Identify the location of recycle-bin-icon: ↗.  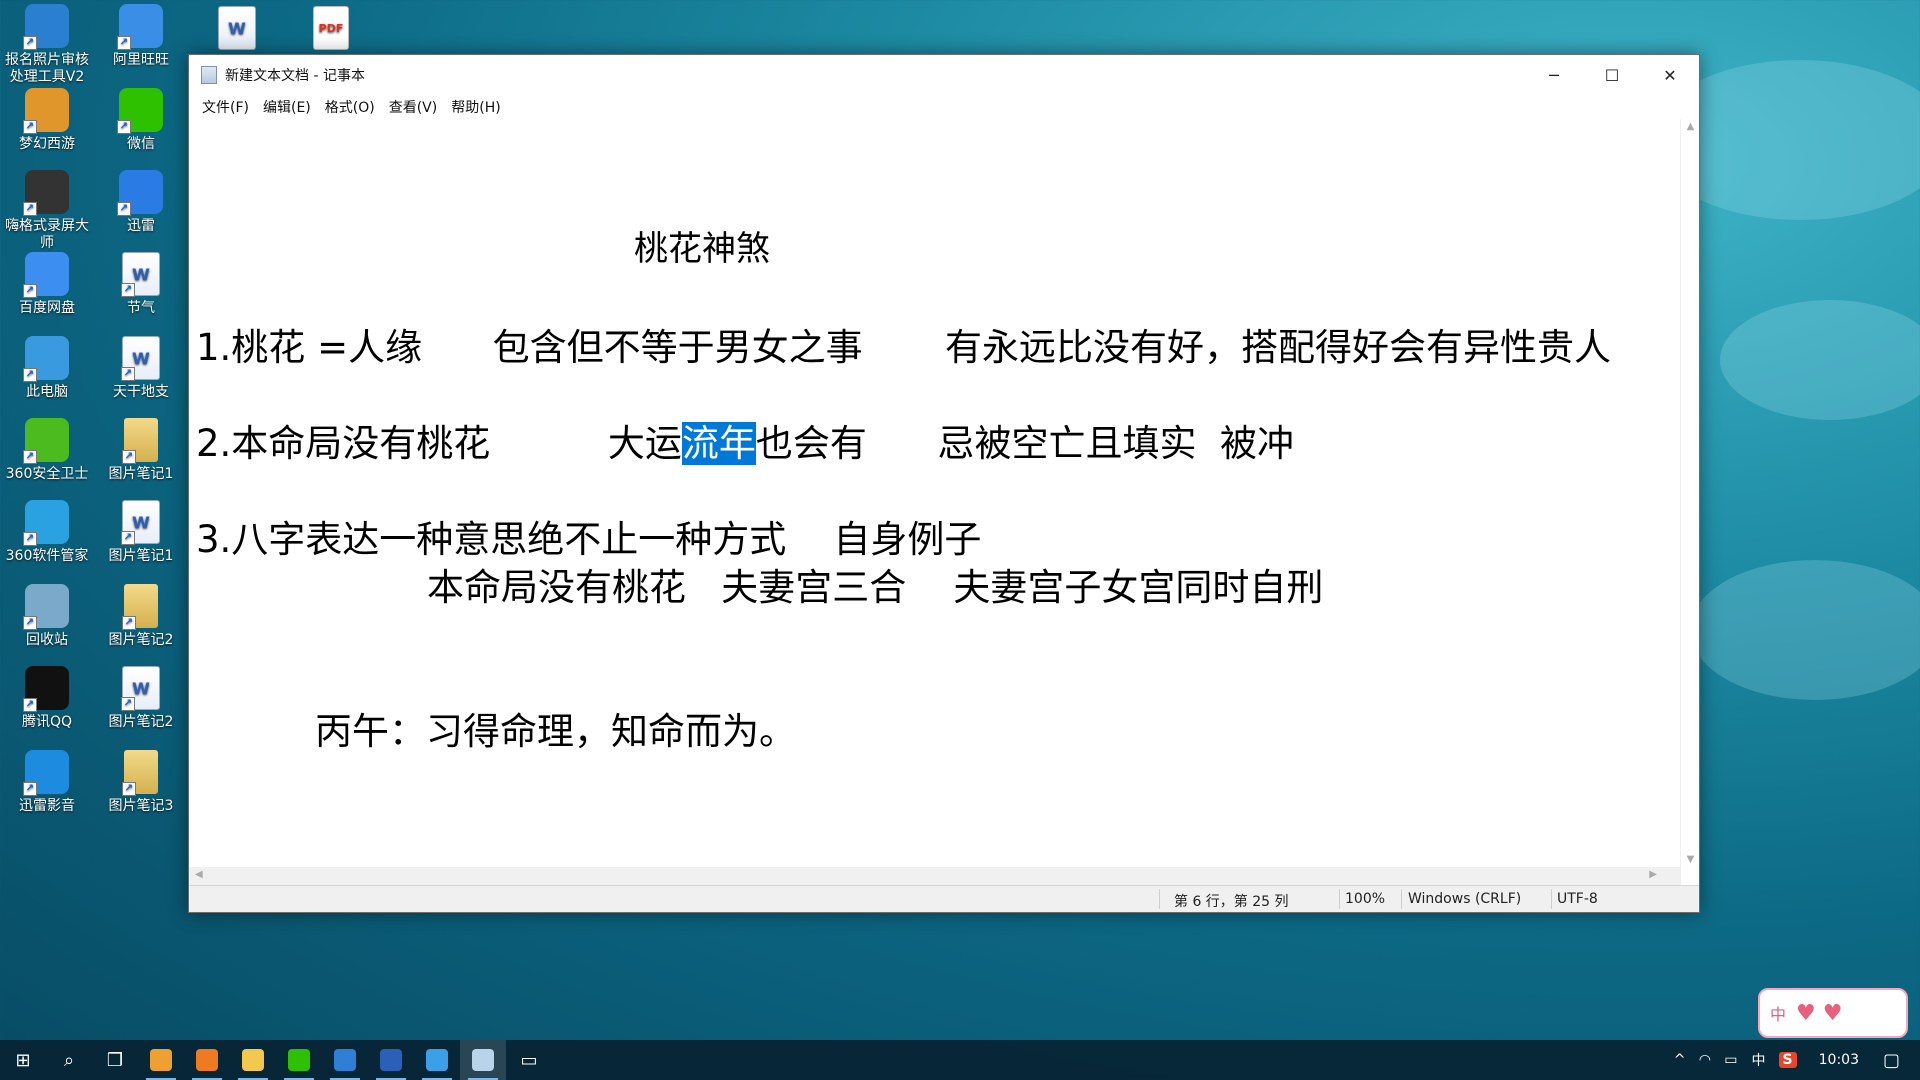
(46, 607).